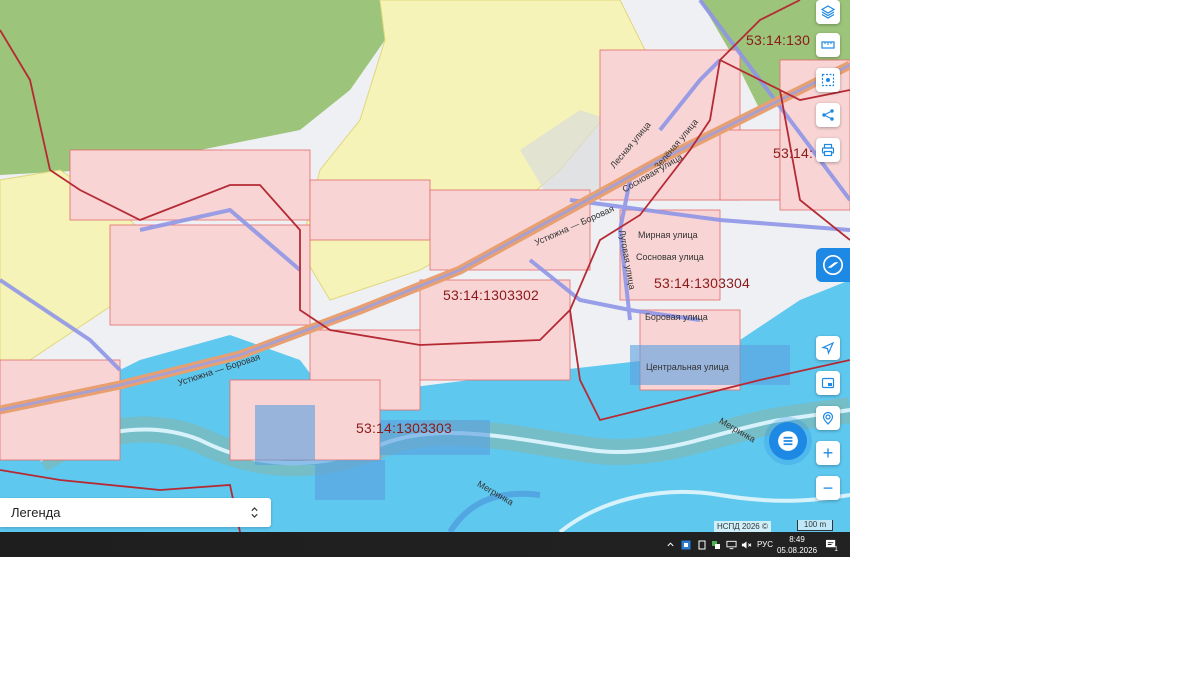 Image resolution: width=1200 pixels, height=675 pixels. What do you see at coordinates (254, 512) in the screenshot?
I see `chevron-updown-icon` at bounding box center [254, 512].